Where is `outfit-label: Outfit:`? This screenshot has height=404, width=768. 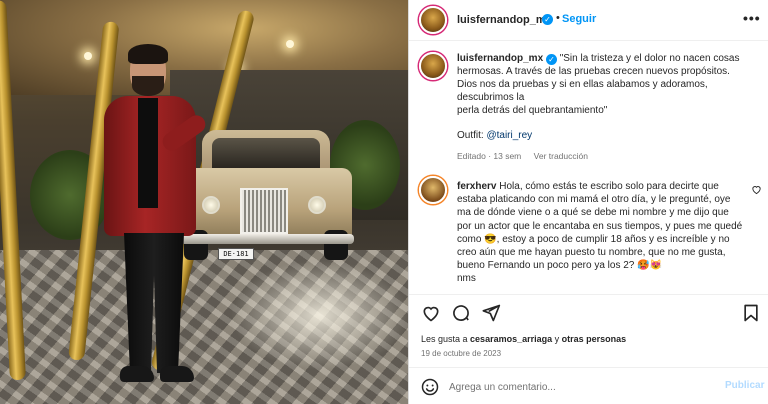
outfit-label: Outfit: is located at coordinates (470, 135).